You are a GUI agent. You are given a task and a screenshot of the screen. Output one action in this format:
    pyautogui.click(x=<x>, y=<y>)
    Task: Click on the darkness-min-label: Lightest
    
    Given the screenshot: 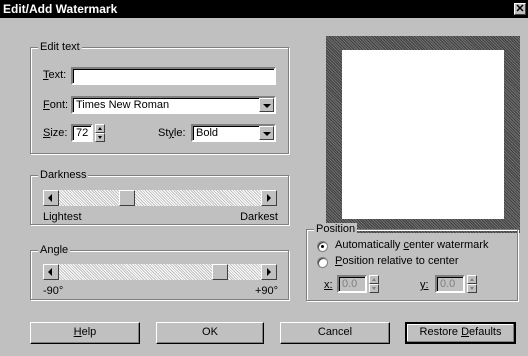 What is the action you would take?
    pyautogui.click(x=62, y=217)
    